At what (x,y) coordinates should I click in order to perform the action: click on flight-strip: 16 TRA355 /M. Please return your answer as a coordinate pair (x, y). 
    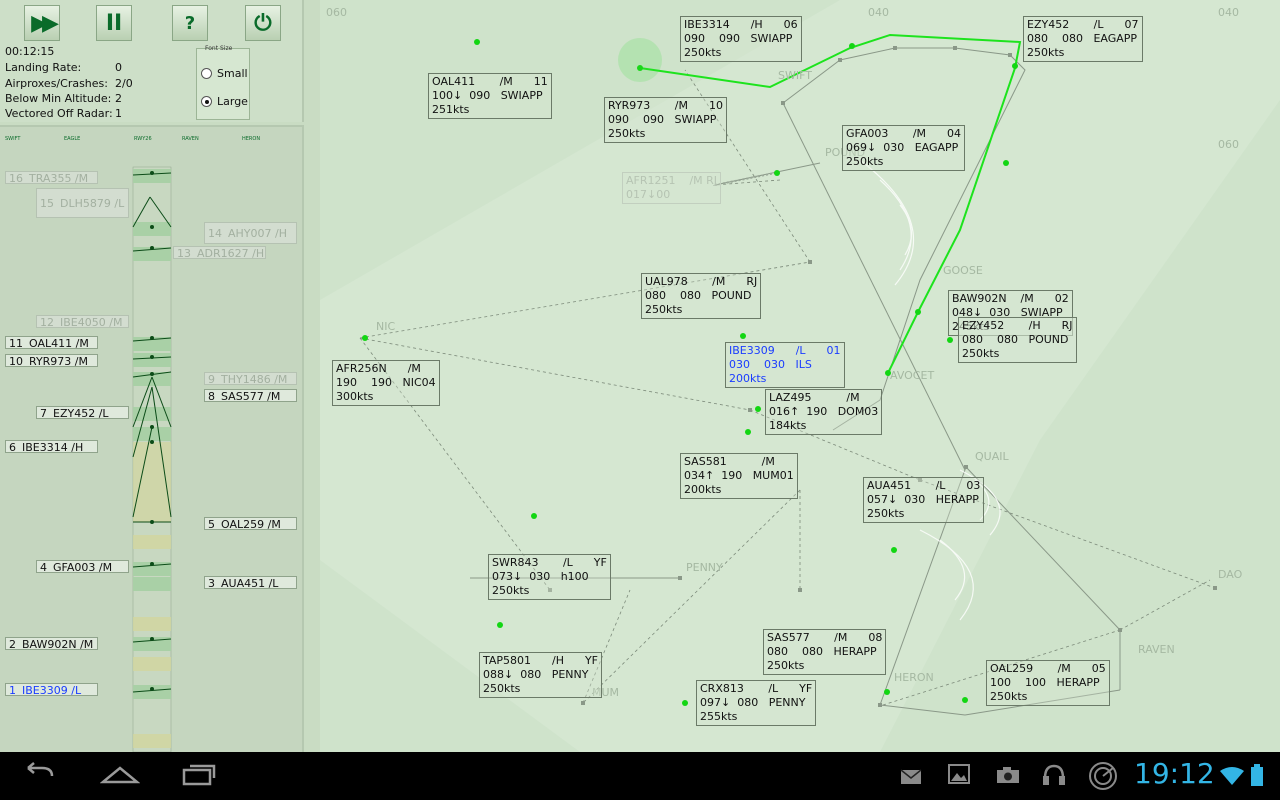
    Looking at the image, I should click on (51, 178).